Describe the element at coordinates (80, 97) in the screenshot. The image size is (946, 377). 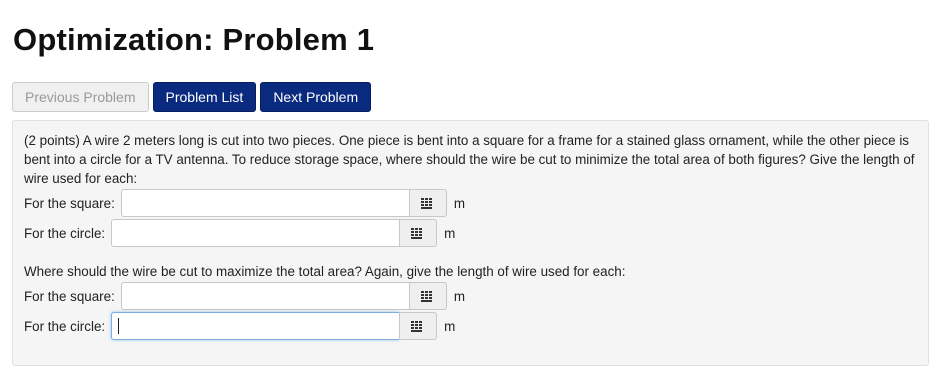
I see `previous-problem-button: Previous Problem` at that location.